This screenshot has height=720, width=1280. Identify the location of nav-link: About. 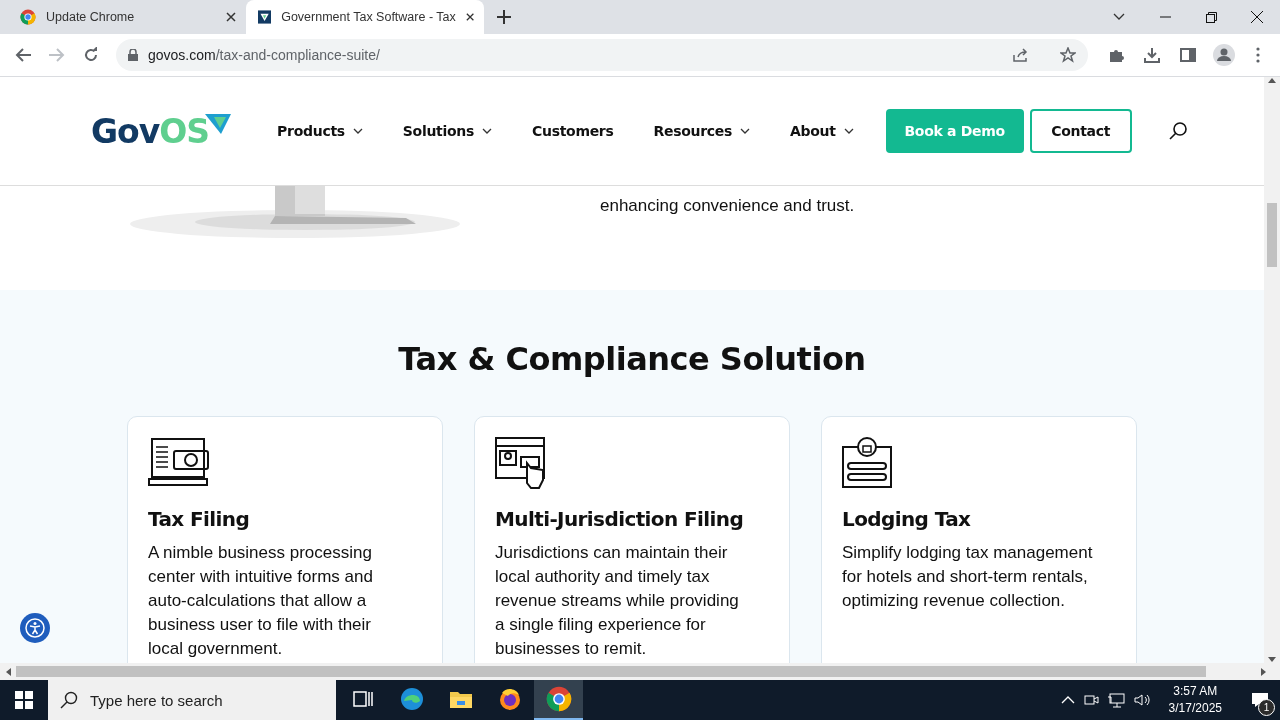
(822, 131).